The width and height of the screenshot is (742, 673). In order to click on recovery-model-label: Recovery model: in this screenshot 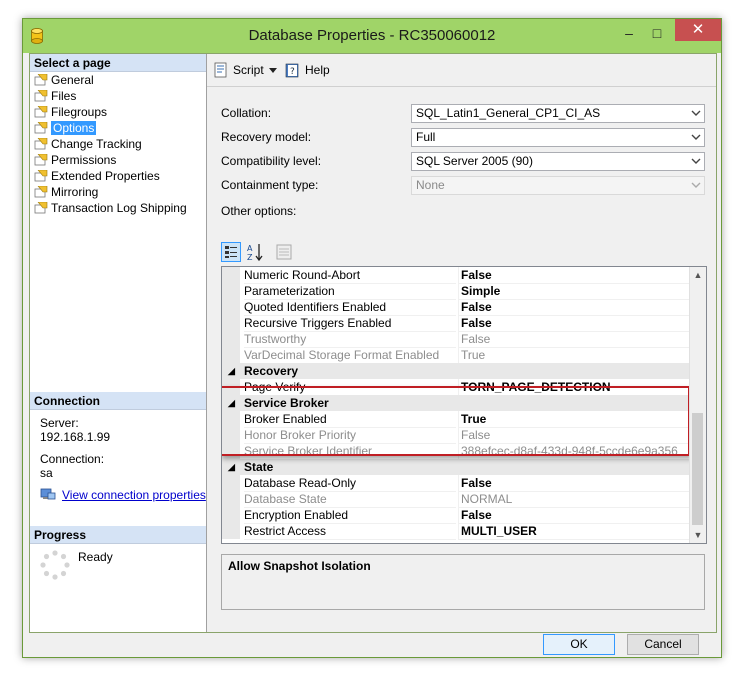, I will do `click(266, 137)`.